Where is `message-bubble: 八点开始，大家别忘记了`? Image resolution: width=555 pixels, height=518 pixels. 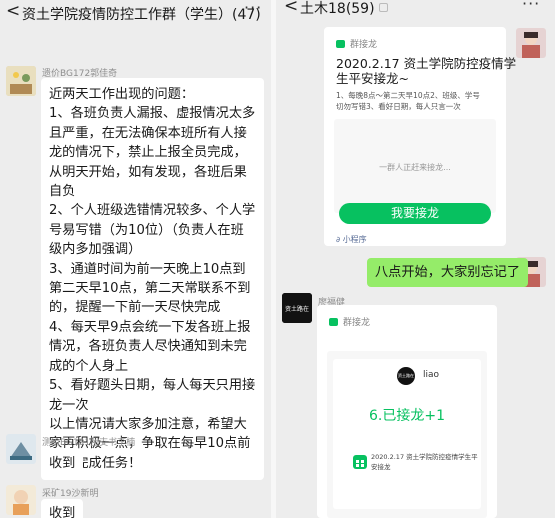 message-bubble: 八点开始，大家别忘记了 is located at coordinates (448, 273).